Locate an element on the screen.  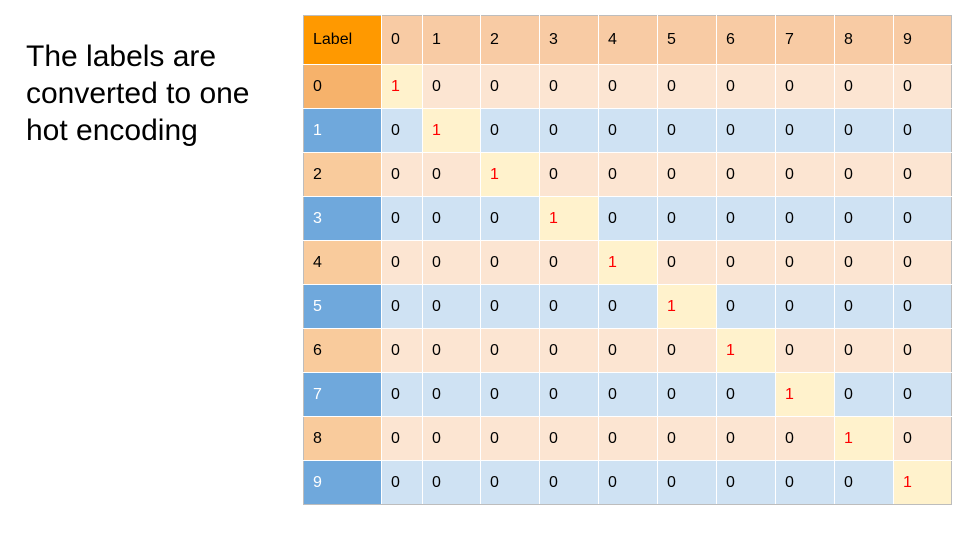
column-header: 3 is located at coordinates (569, 40).